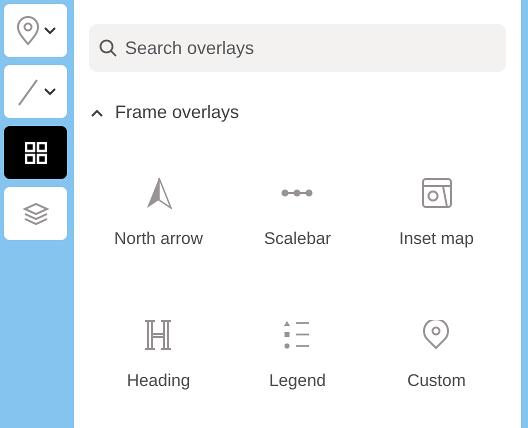 The image size is (528, 428). I want to click on overlay-item: Inset map, so click(436, 198).